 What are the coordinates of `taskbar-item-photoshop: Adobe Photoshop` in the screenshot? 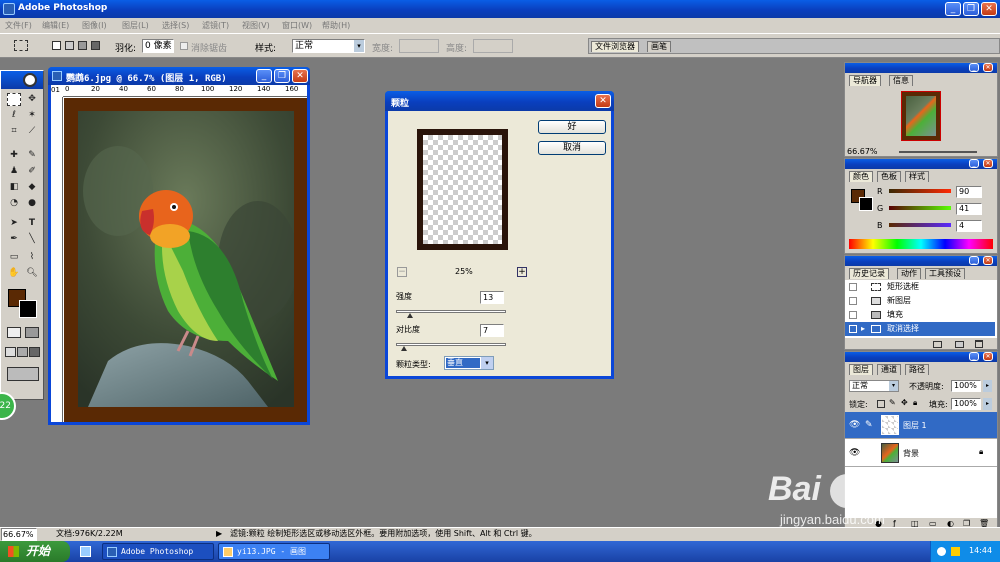 It's located at (158, 551).